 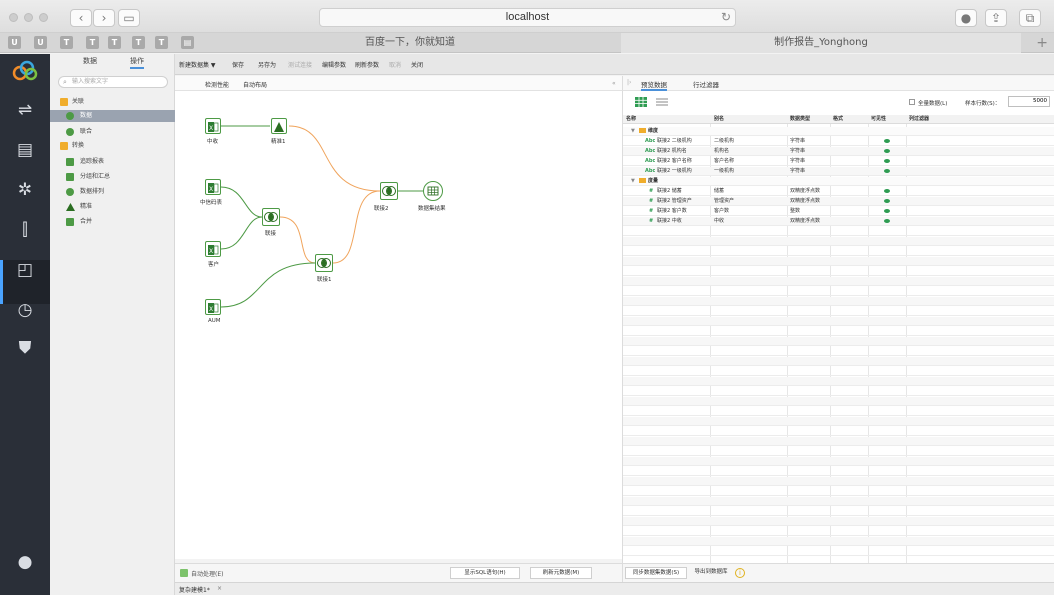 I want to click on extension-button: ●, so click(x=966, y=18).